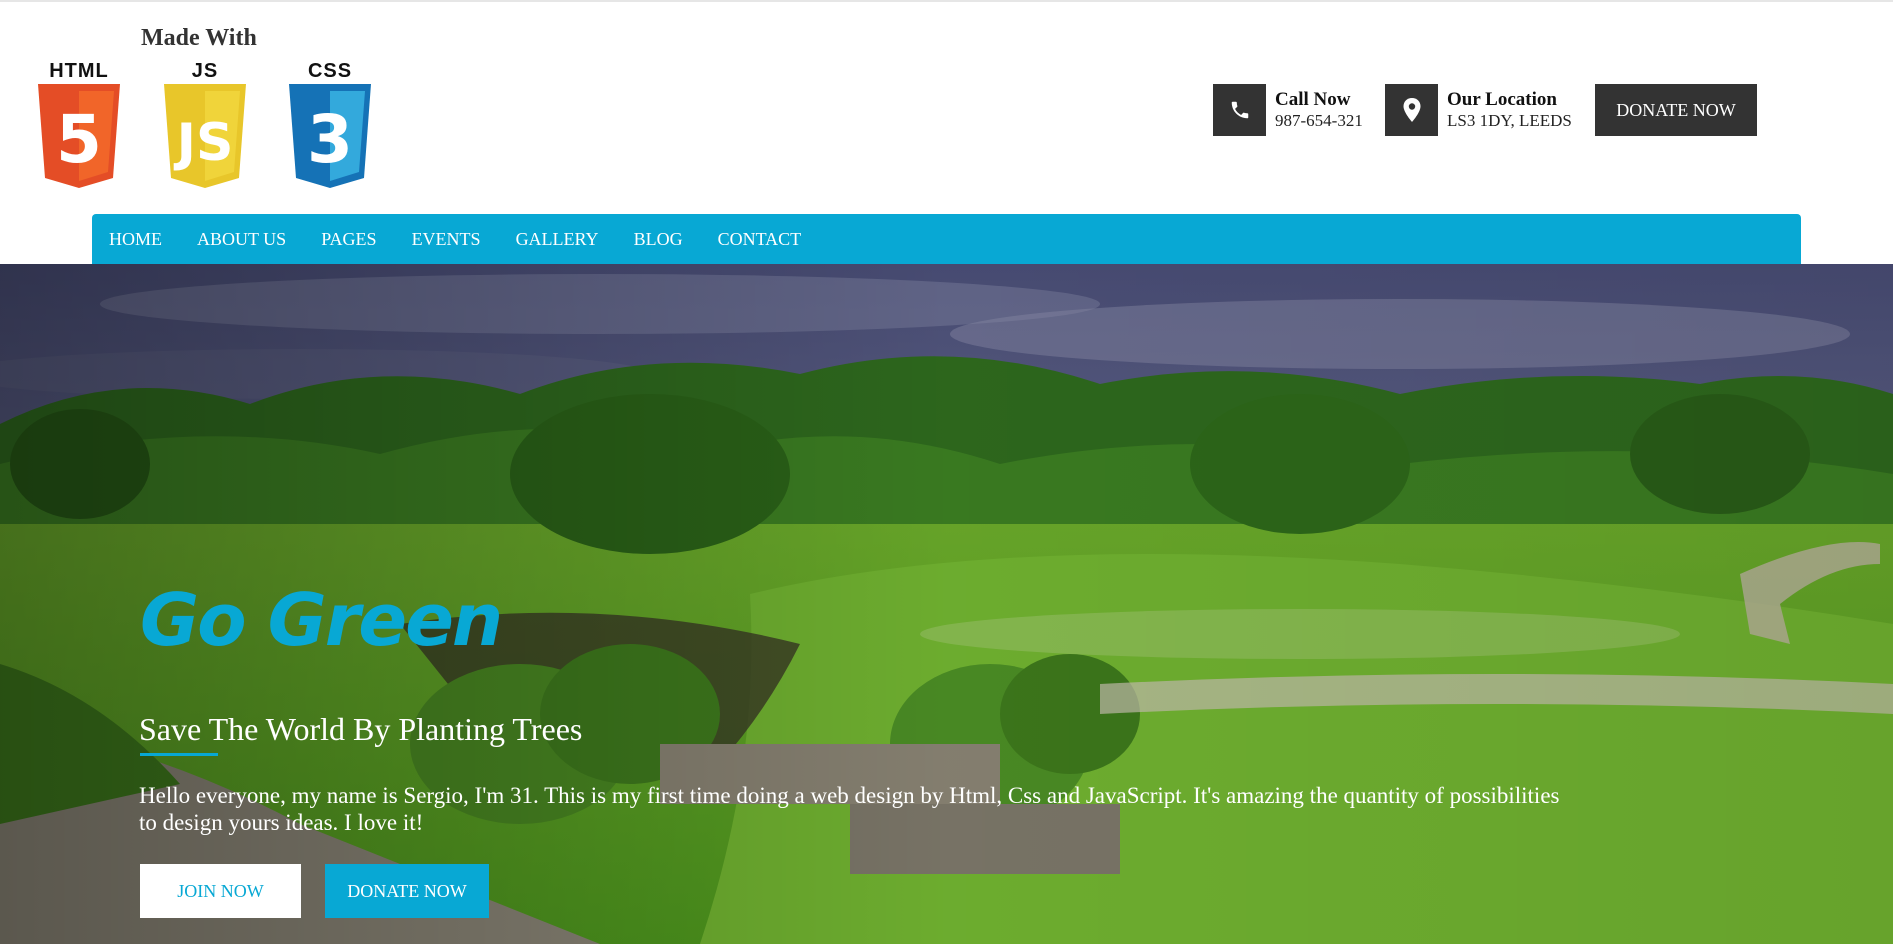  I want to click on hero-title: Go Green, so click(321, 620).